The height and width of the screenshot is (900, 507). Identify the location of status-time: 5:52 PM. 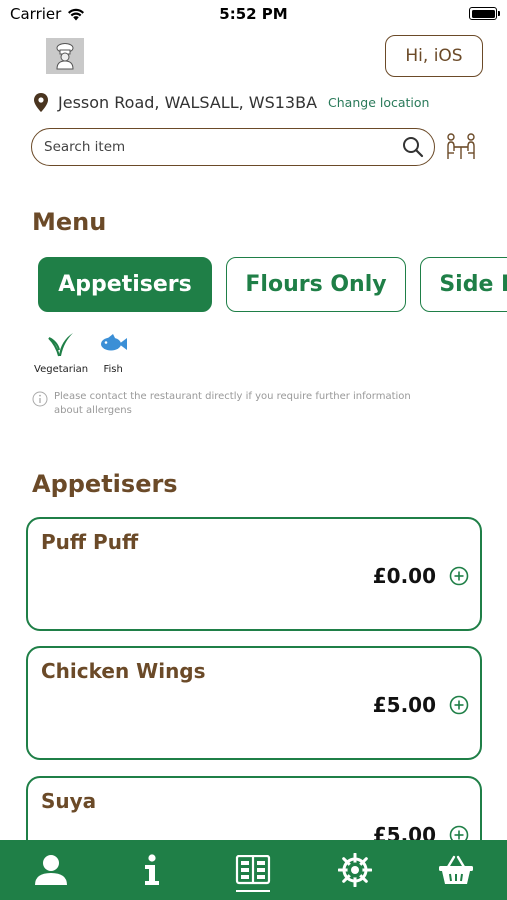
(253, 14).